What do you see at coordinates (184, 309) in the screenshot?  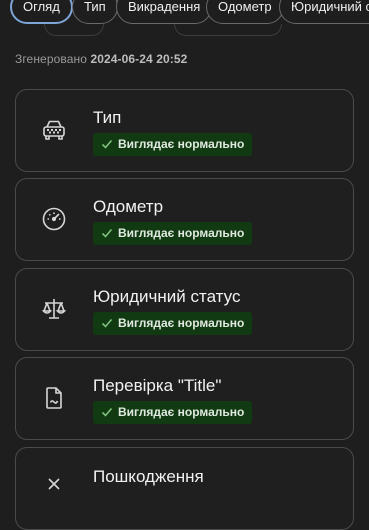 I see `check-card-legal-status: Юридичний статус Виглядає нормально` at bounding box center [184, 309].